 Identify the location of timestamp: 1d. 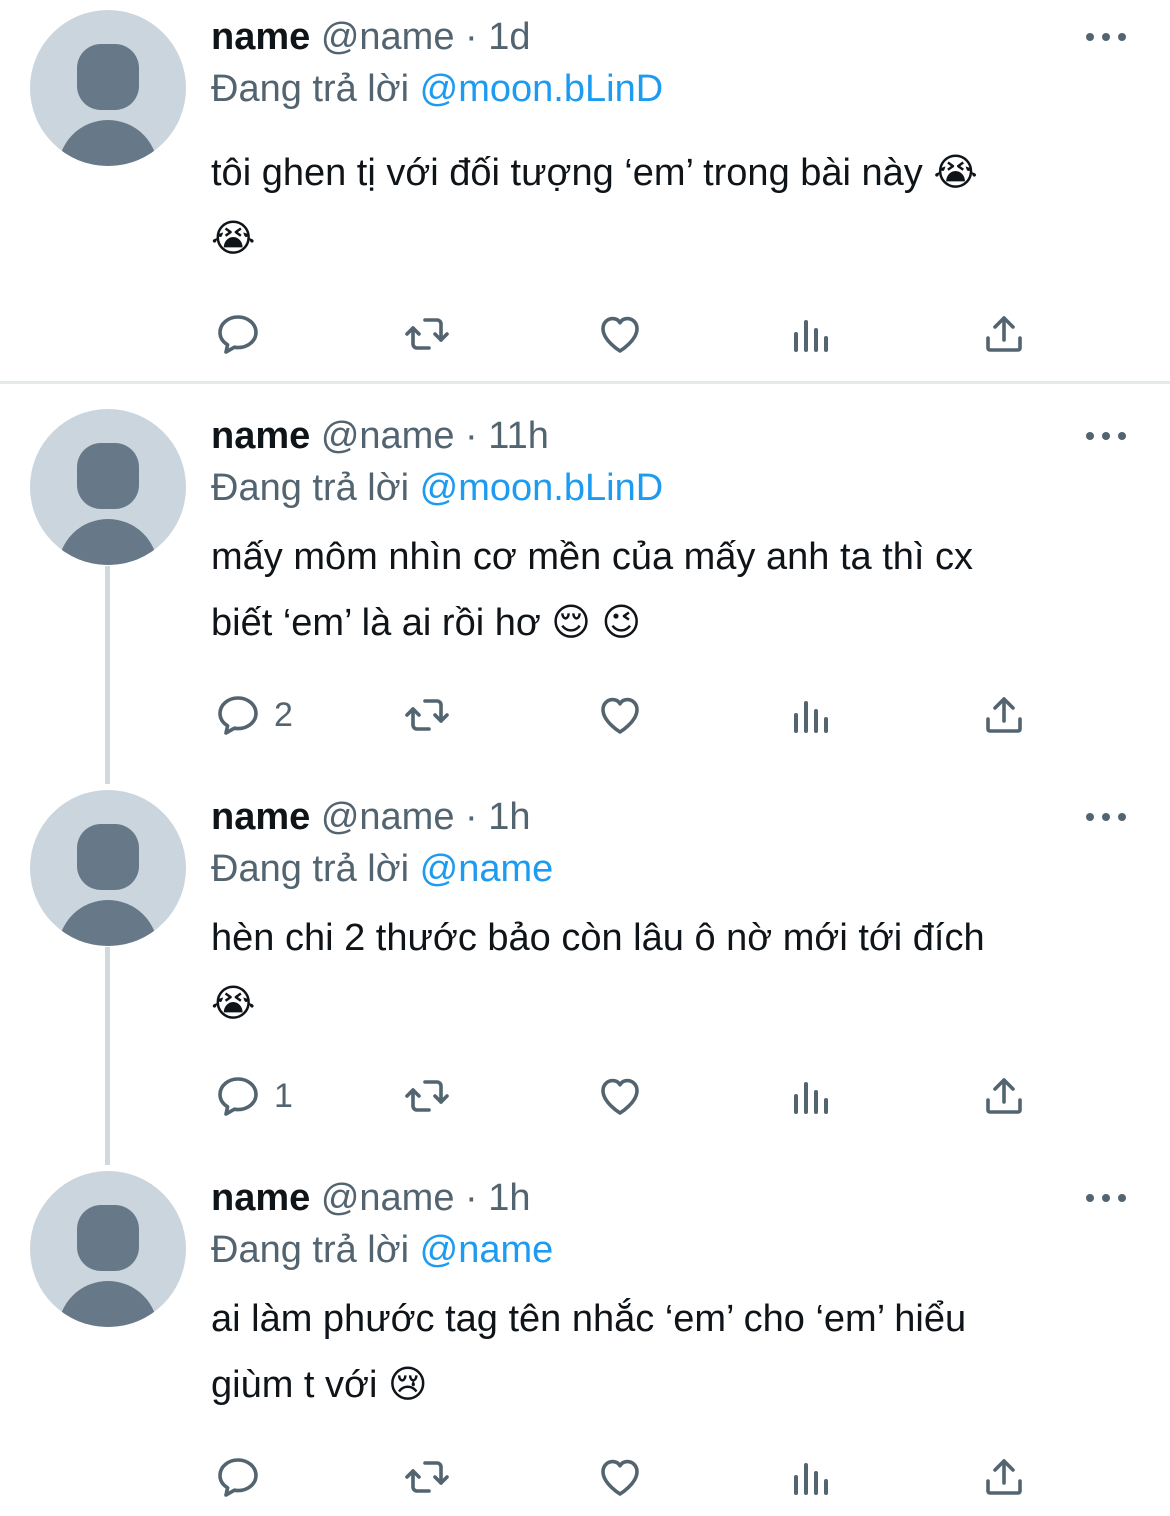
(509, 37).